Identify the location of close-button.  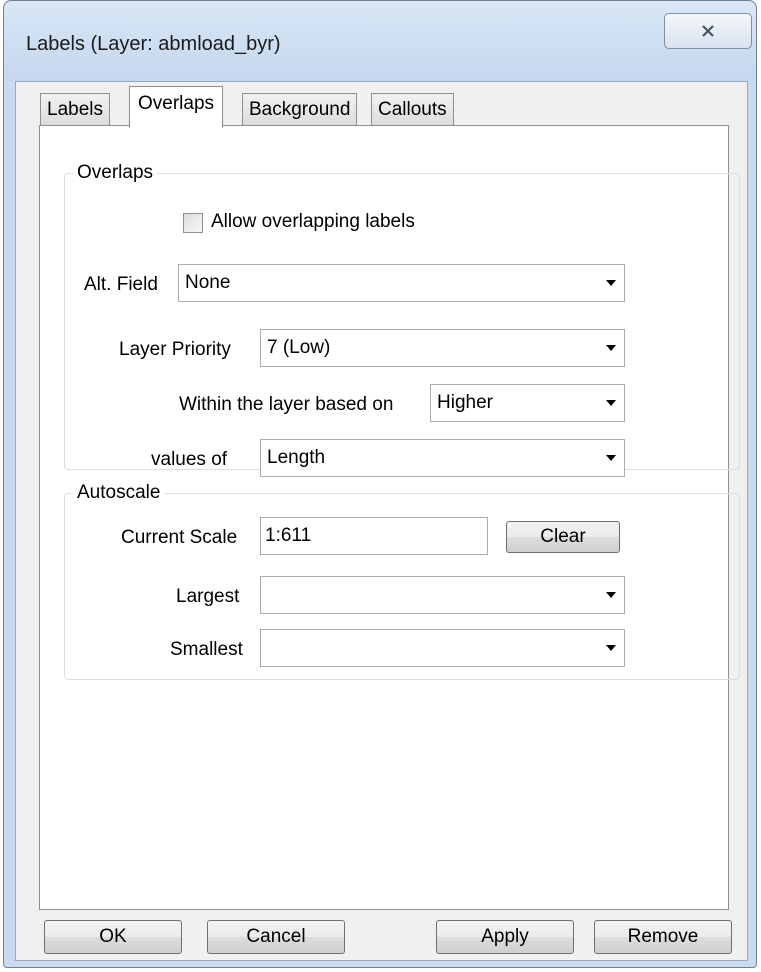
(708, 31).